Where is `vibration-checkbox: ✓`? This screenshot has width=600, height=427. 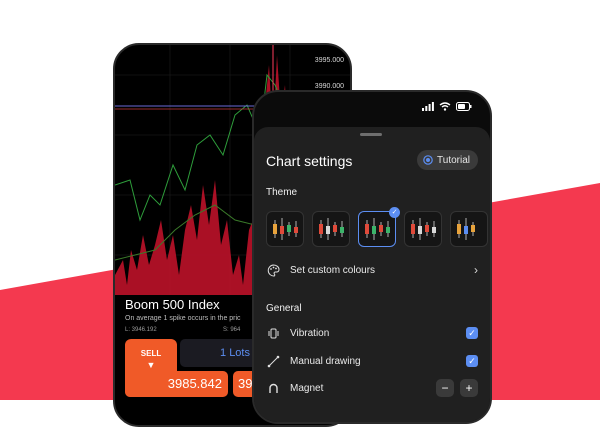
vibration-checkbox: ✓ is located at coordinates (472, 333).